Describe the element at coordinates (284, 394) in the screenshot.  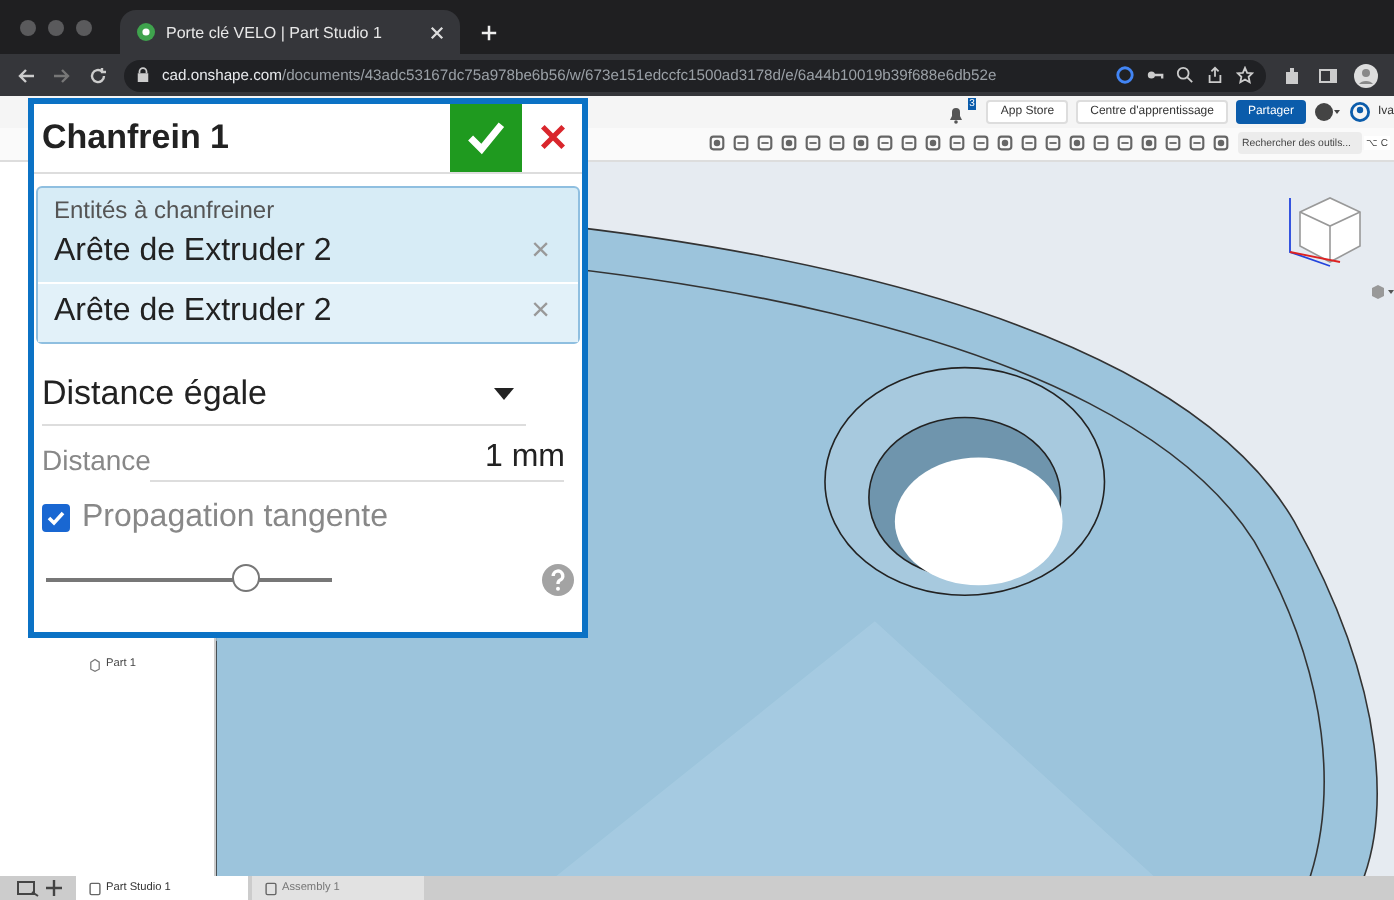
I see `chamfer-type-dropdown: Distance égale` at that location.